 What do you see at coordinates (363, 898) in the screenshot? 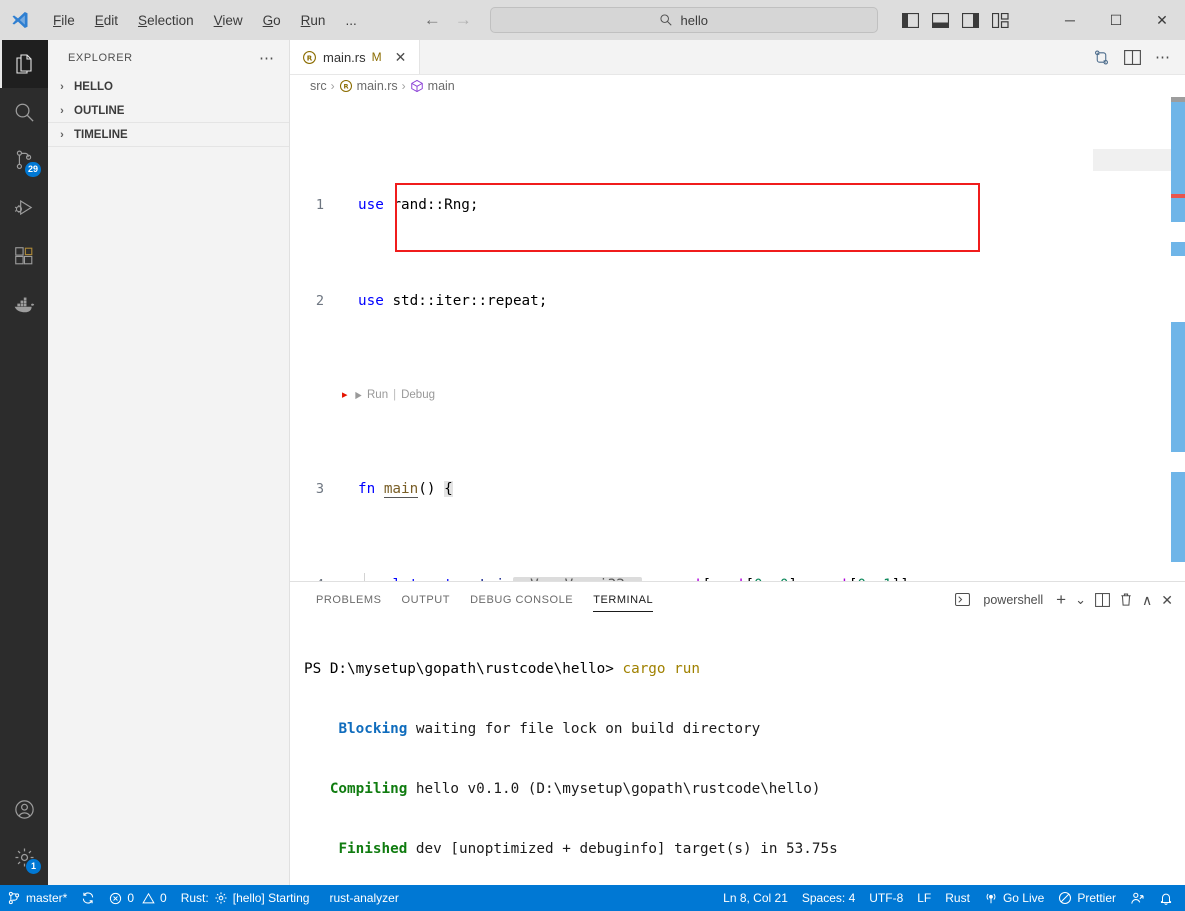
I see `status-rust-analyzer: rust-analyzer` at bounding box center [363, 898].